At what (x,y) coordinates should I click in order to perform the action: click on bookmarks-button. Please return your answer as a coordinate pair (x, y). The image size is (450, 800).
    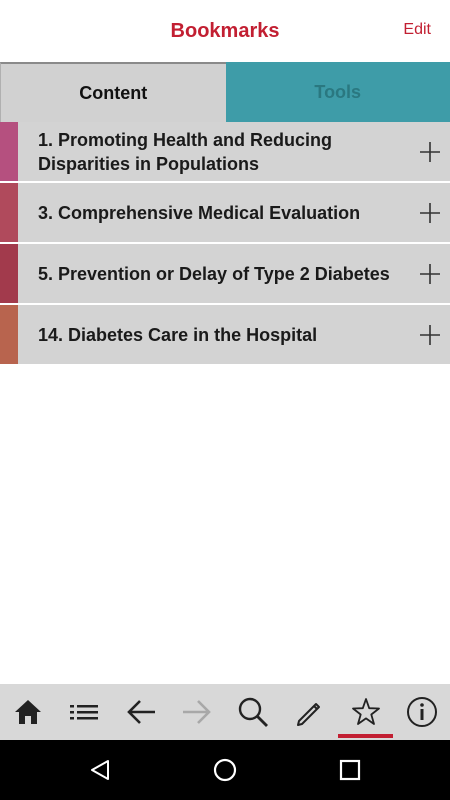
    Looking at the image, I should click on (366, 712).